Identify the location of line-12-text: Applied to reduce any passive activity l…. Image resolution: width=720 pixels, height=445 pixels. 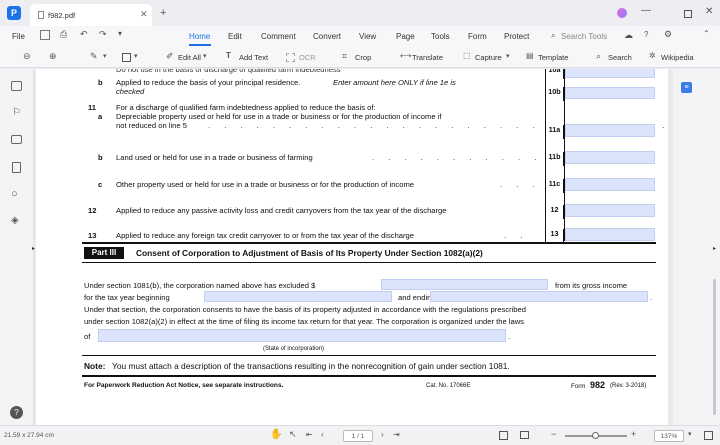
(281, 210).